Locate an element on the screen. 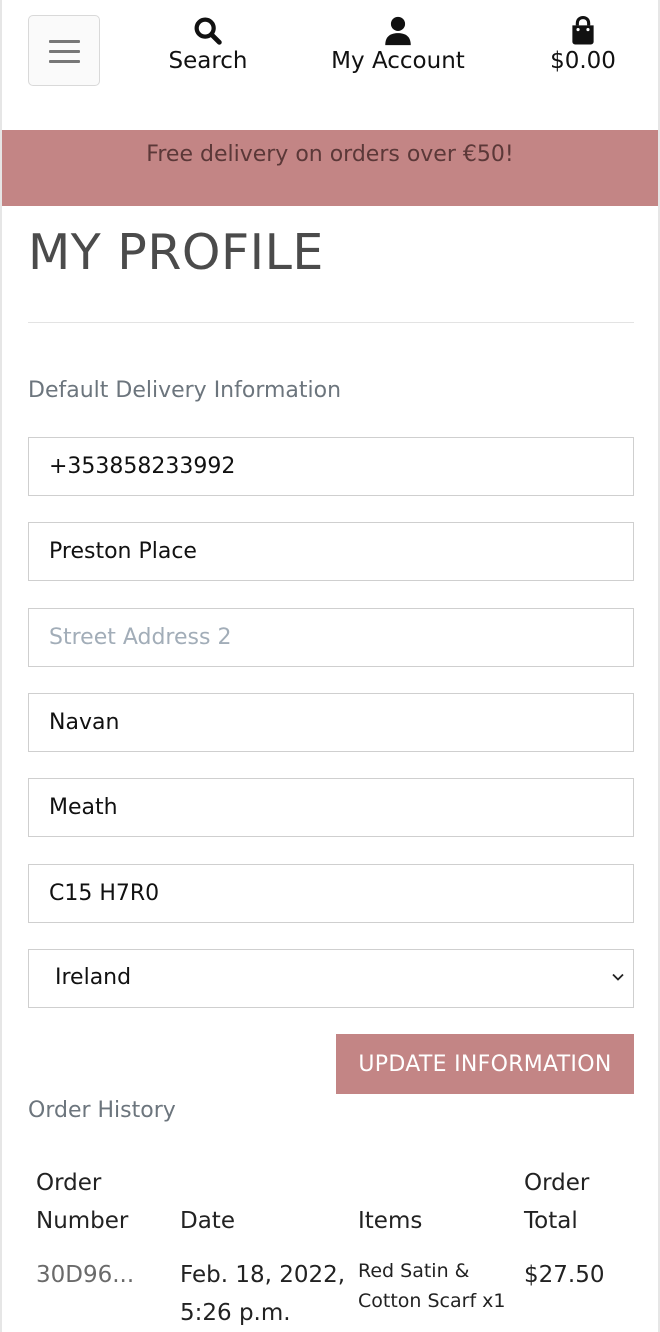  nav-account-label: My Account is located at coordinates (398, 61).